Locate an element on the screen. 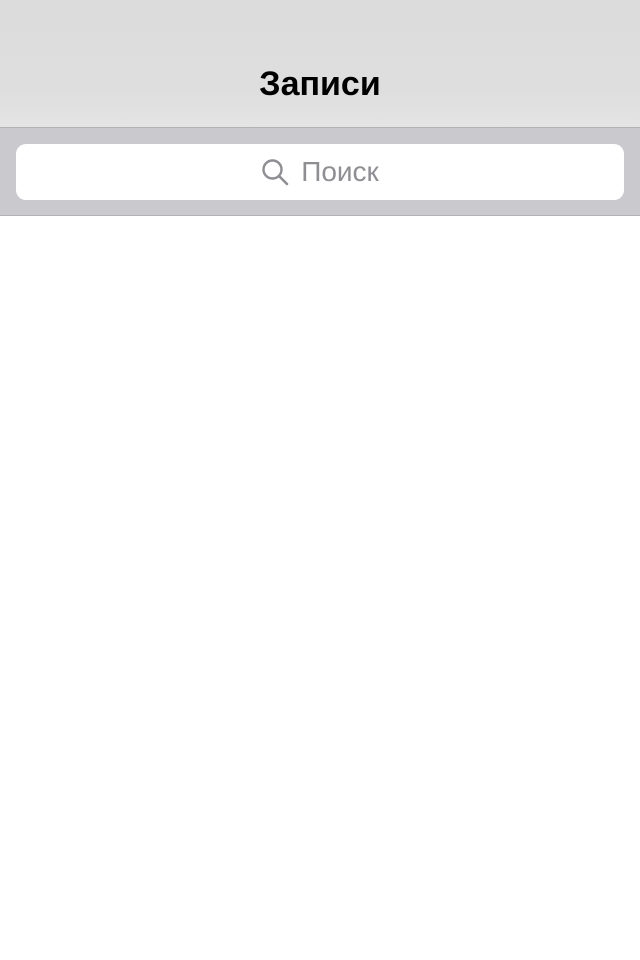  page-title: Записи is located at coordinates (320, 84).